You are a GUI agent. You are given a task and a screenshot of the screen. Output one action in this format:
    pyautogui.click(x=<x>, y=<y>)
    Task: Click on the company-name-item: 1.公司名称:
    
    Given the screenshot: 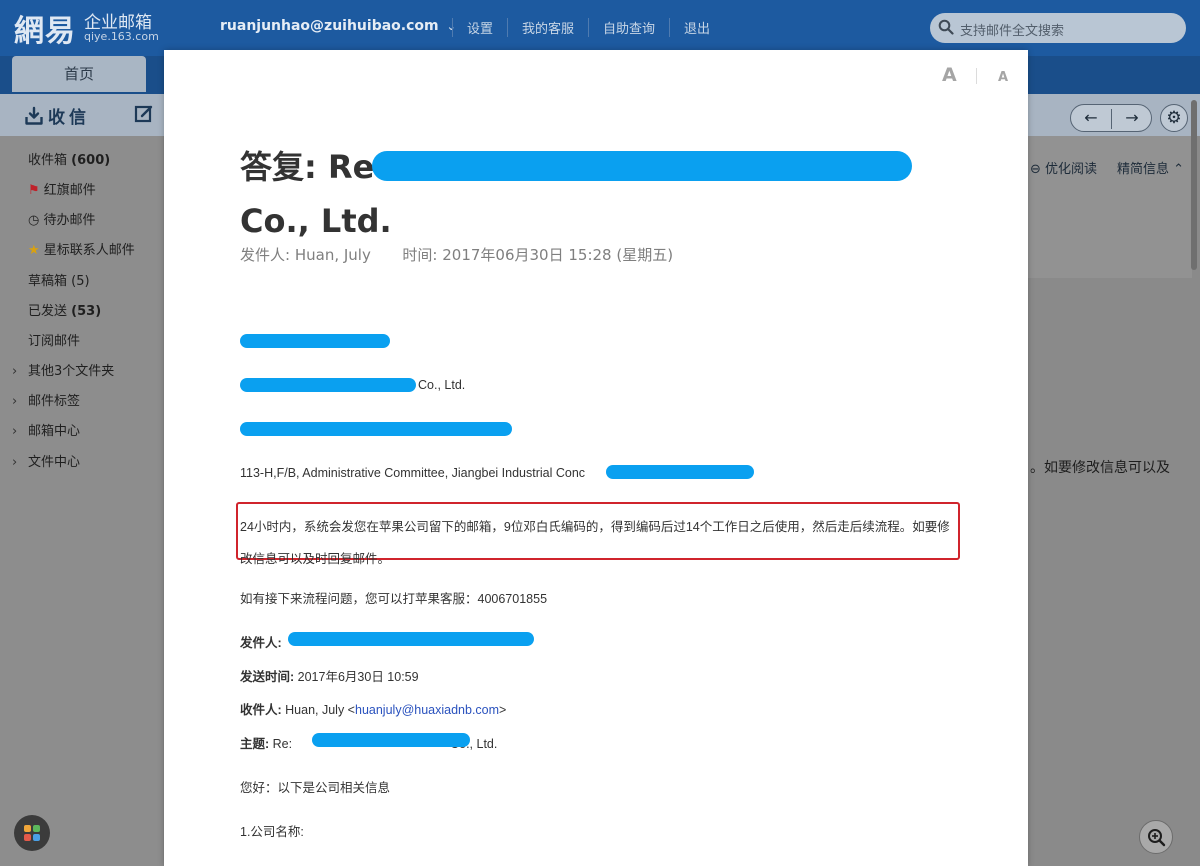 What is the action you would take?
    pyautogui.click(x=272, y=832)
    